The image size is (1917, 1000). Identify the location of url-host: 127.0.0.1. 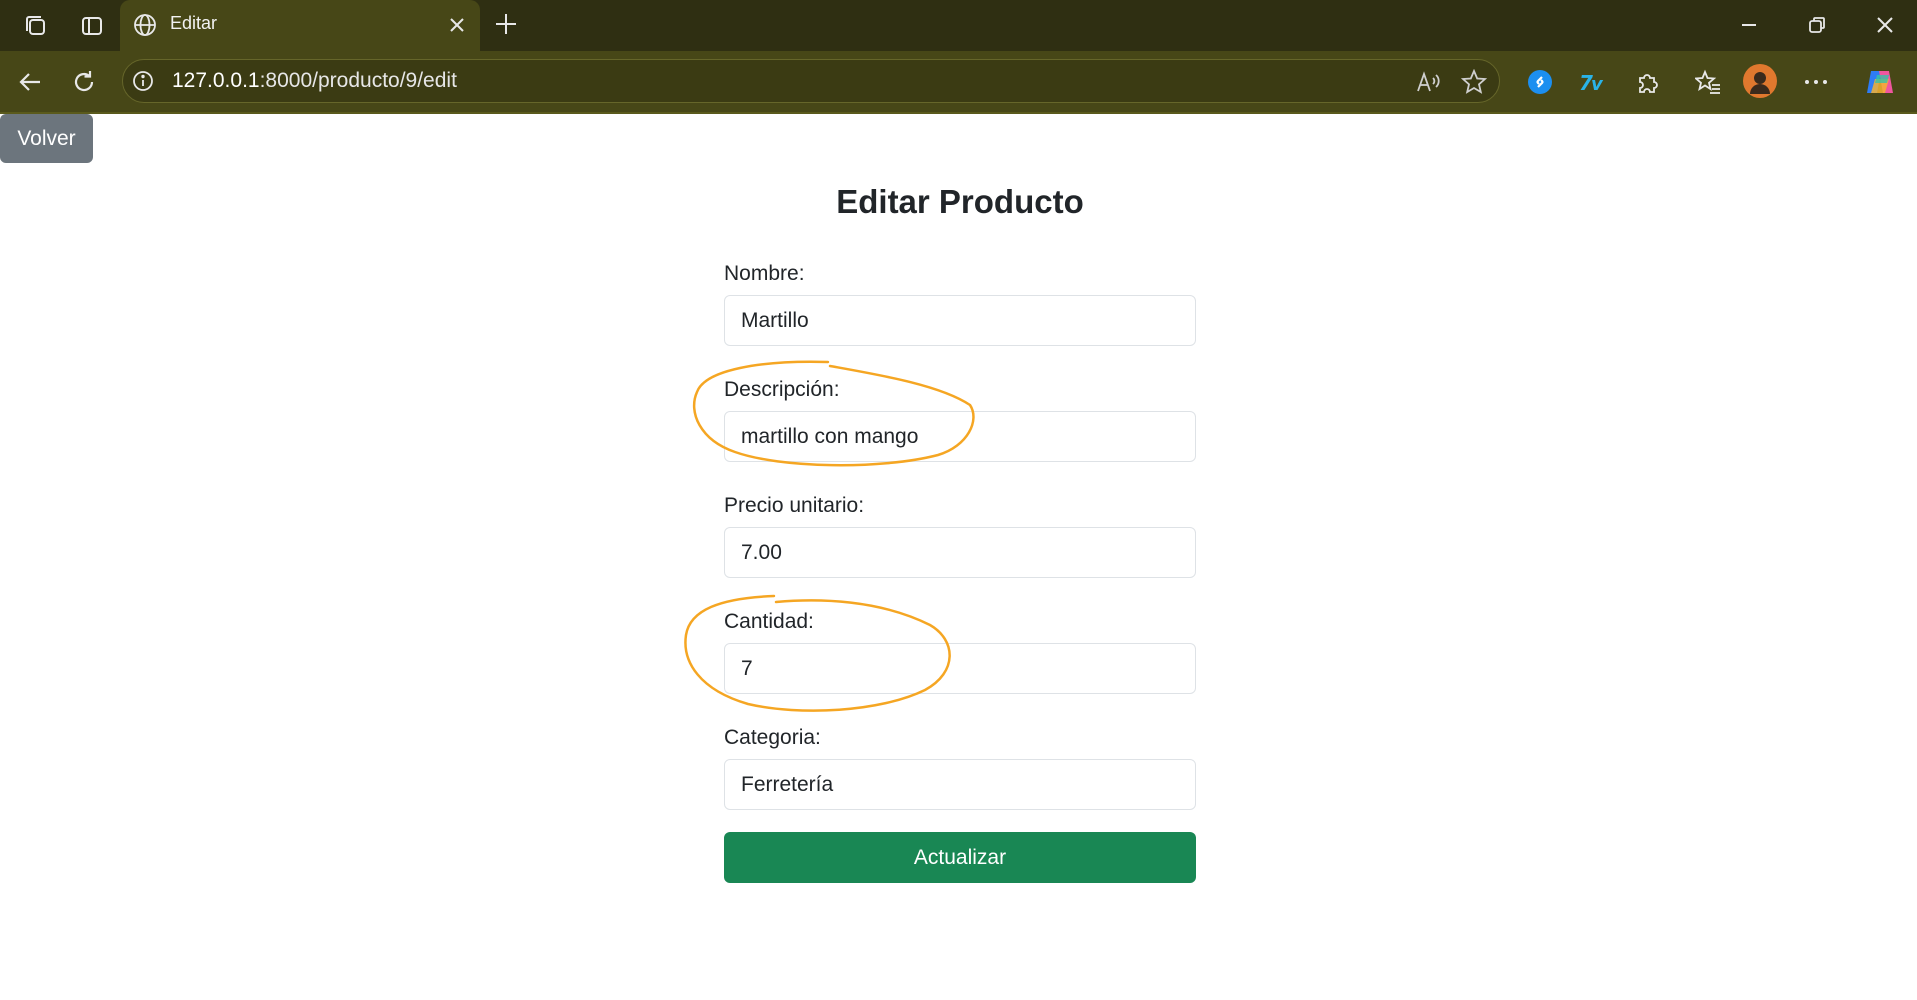
(216, 80).